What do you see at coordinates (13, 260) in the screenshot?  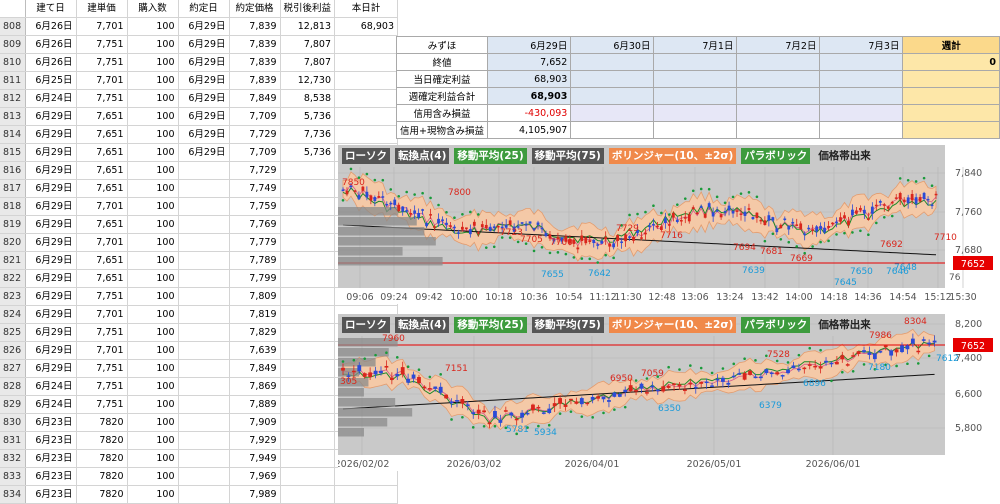 I see `row-number: 821` at bounding box center [13, 260].